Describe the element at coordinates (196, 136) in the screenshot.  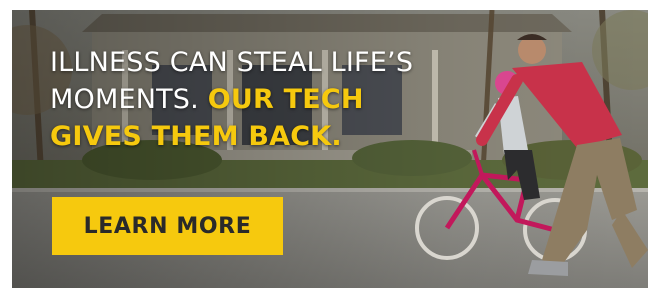
I see `headline-line-3: GIVES THEM BACK.` at that location.